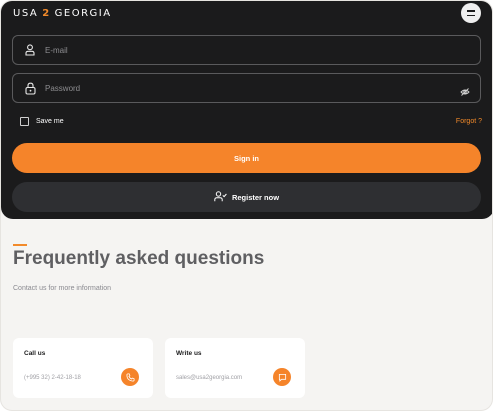 This screenshot has width=495, height=413. Describe the element at coordinates (130, 377) in the screenshot. I see `phone-icon` at that location.